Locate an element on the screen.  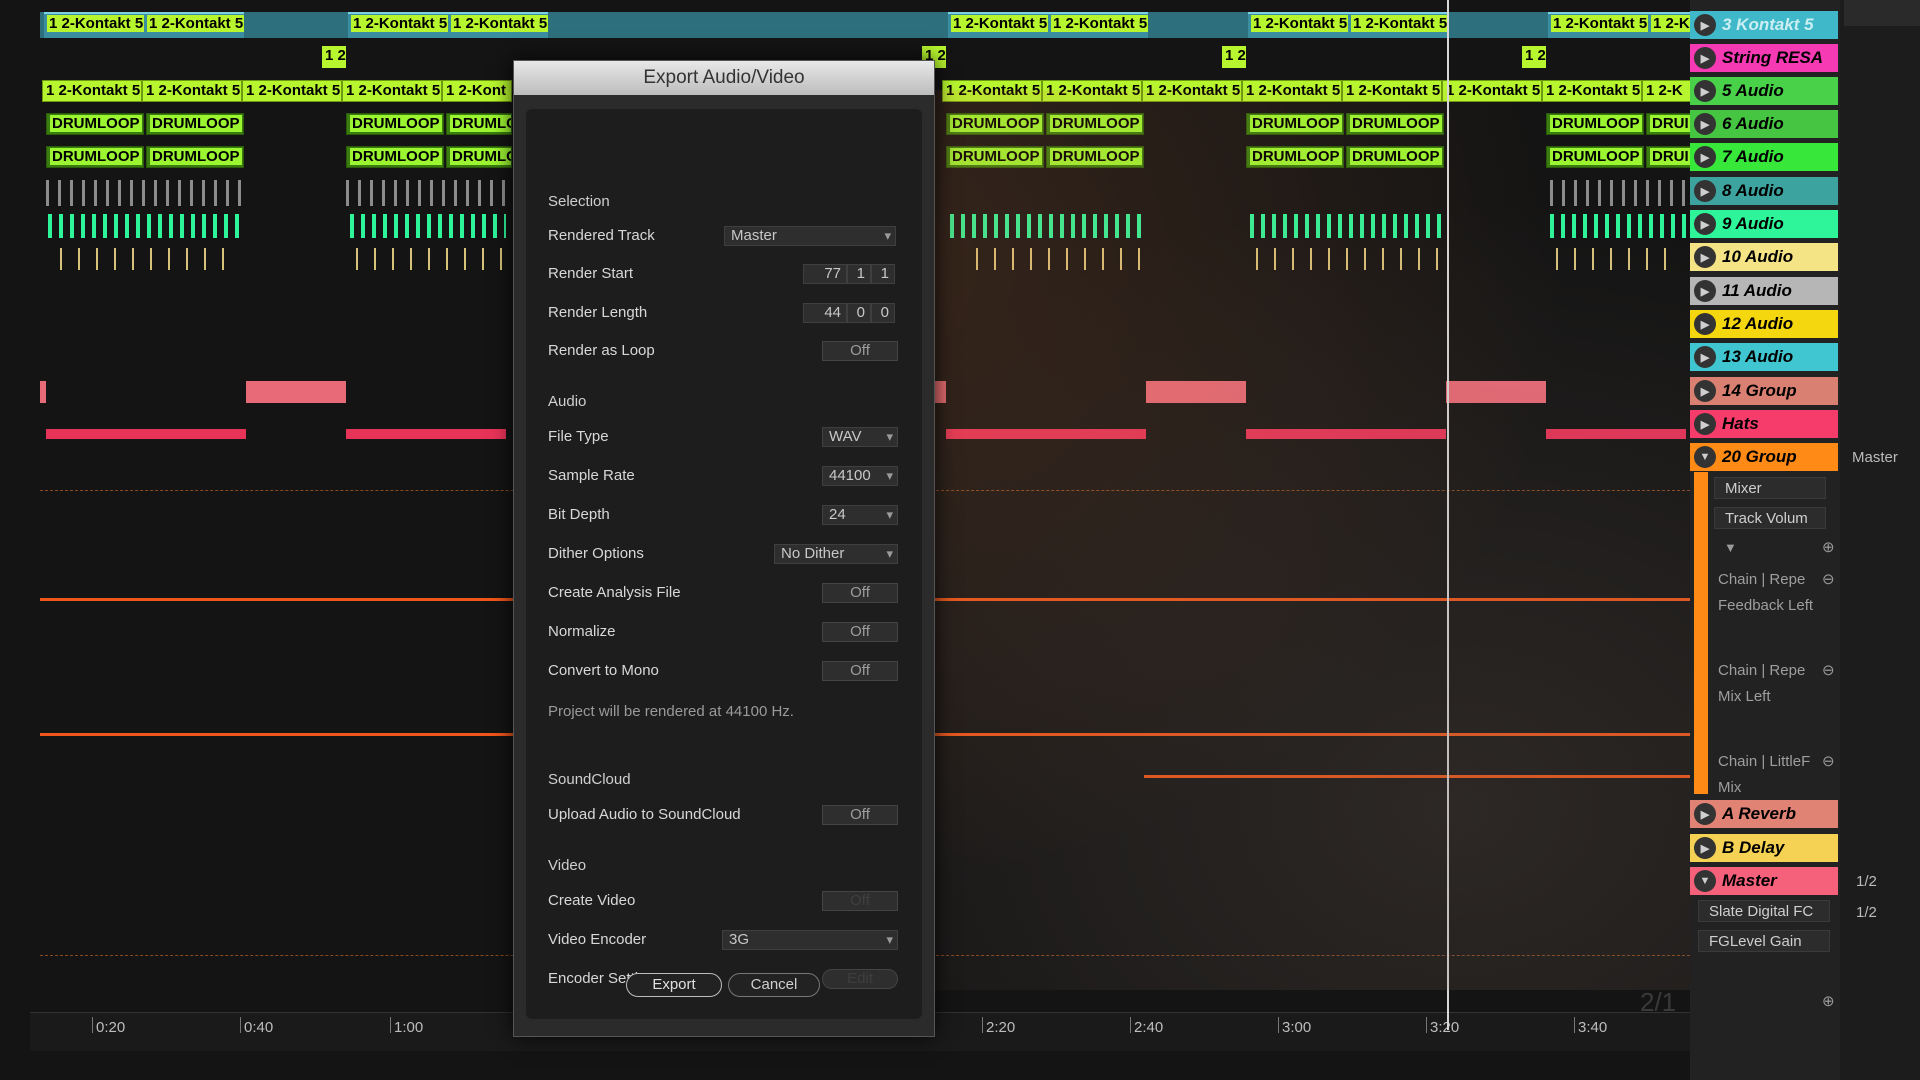
clip: DRUI is located at coordinates (1669, 157).